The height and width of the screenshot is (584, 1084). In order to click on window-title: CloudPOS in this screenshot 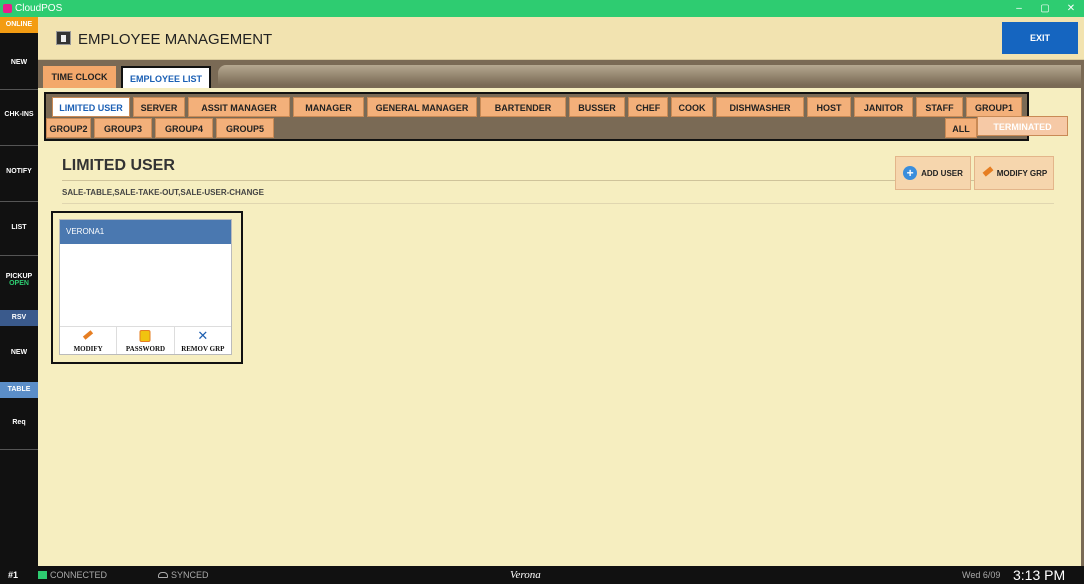, I will do `click(39, 8)`.